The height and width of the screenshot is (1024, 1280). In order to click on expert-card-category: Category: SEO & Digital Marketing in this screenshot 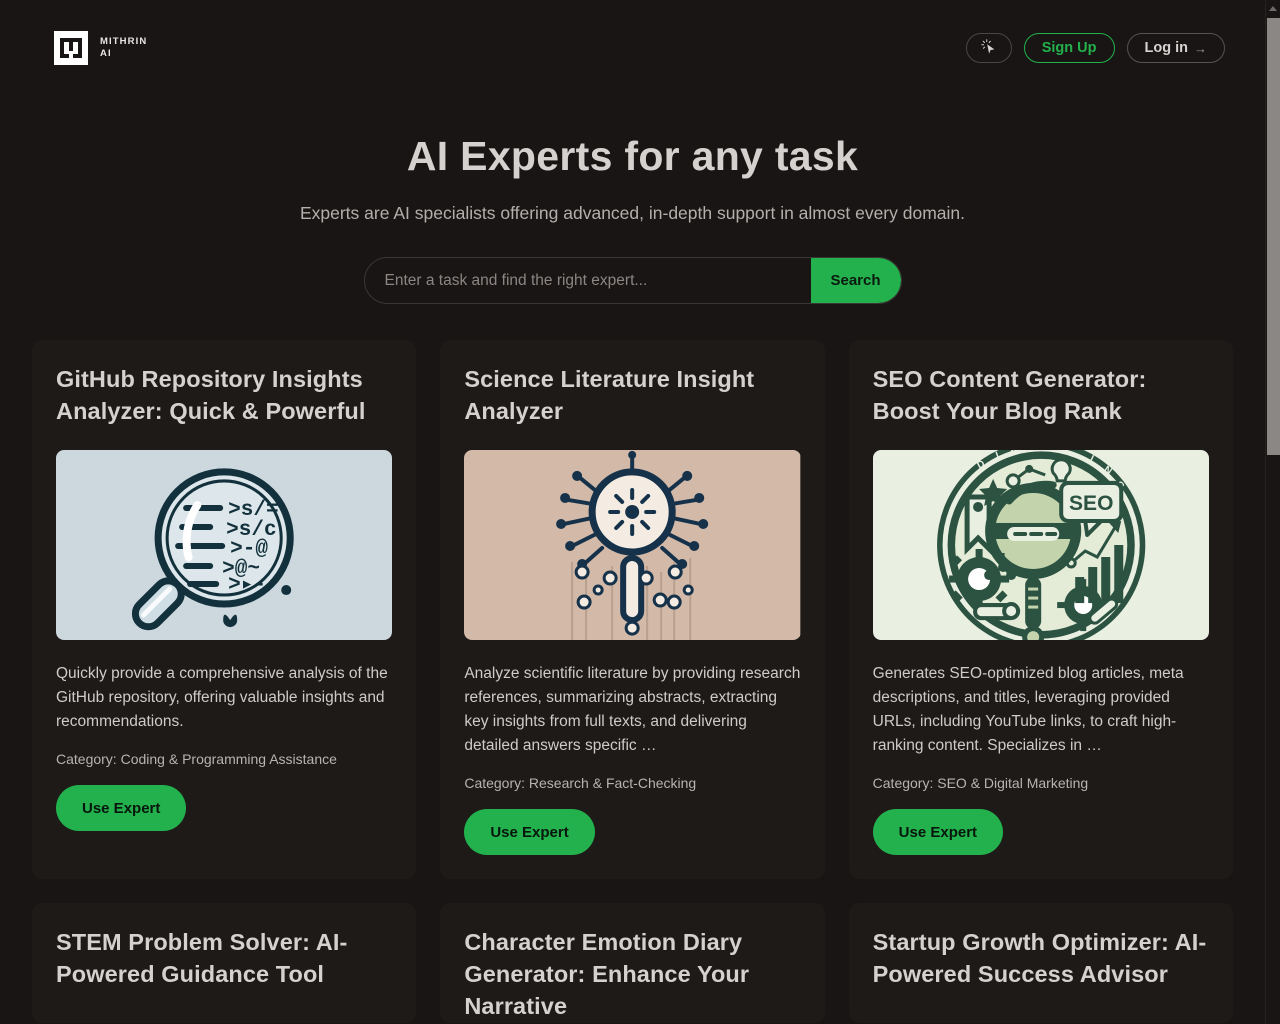, I will do `click(980, 783)`.